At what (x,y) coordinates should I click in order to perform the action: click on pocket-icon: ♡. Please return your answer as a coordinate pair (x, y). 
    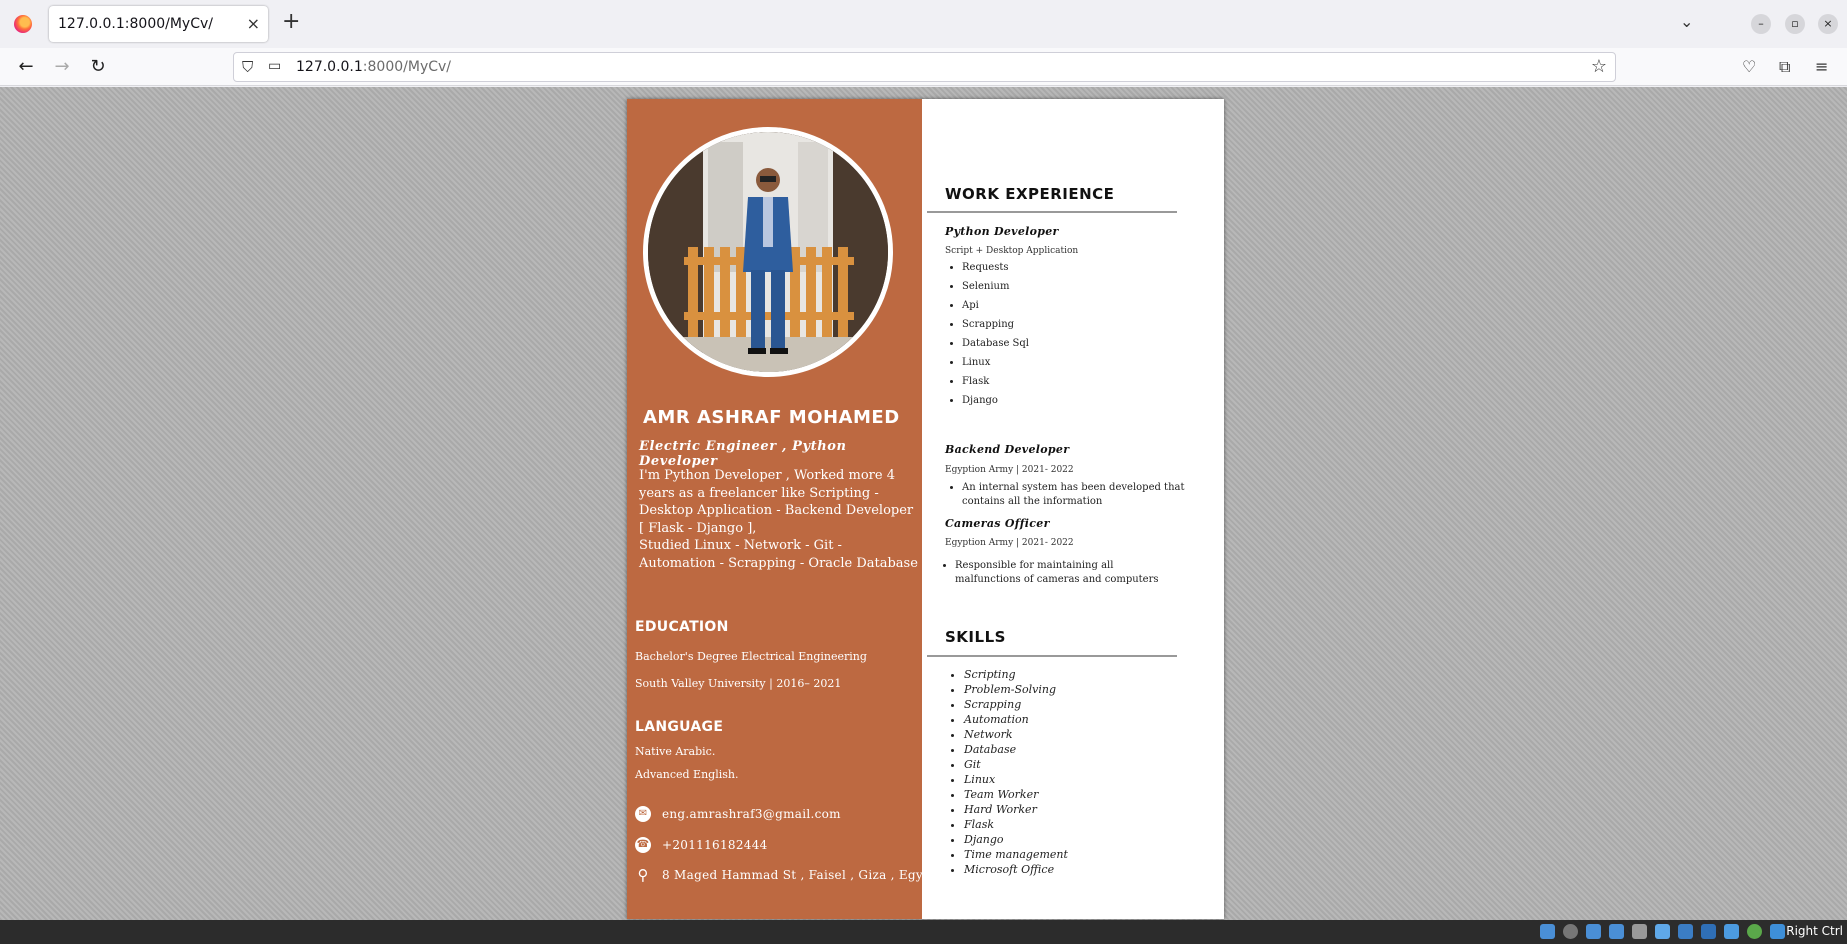
    Looking at the image, I should click on (1749, 66).